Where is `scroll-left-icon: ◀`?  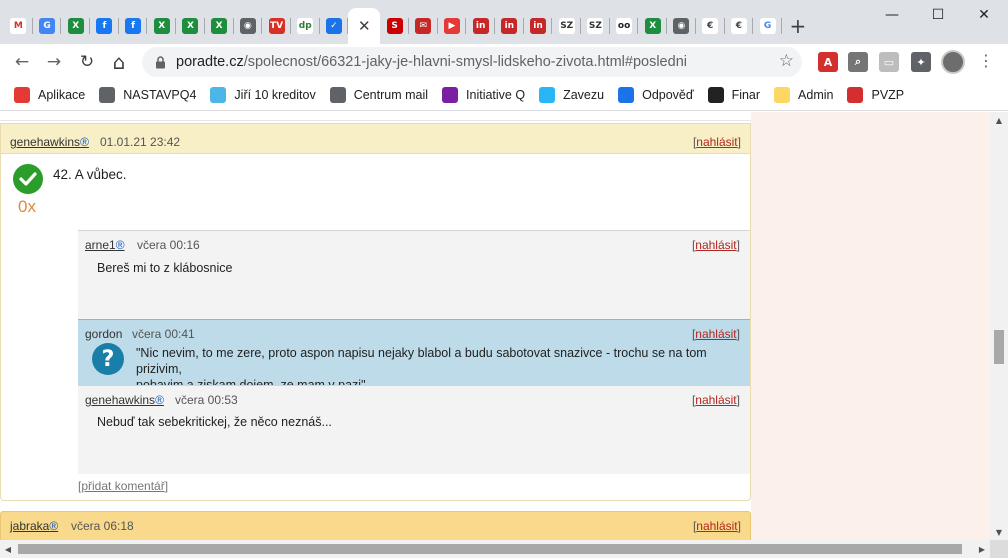 scroll-left-icon: ◀ is located at coordinates (8, 549).